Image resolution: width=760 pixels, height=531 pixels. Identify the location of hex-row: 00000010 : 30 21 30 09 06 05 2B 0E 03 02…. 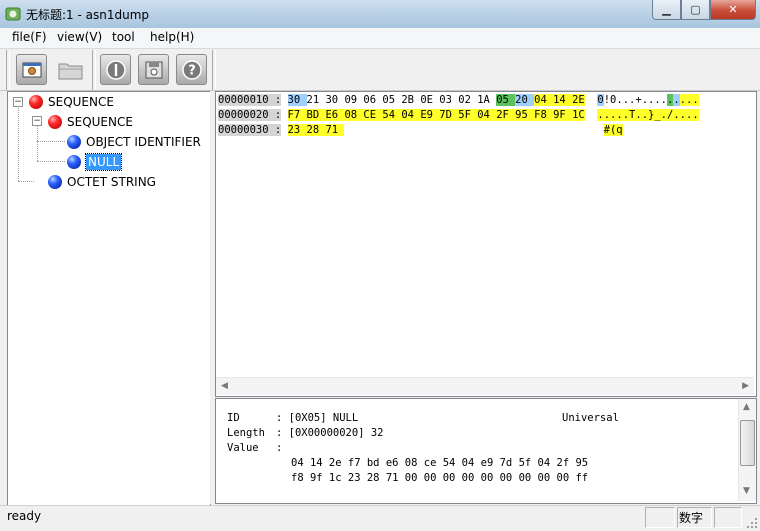
(458, 101).